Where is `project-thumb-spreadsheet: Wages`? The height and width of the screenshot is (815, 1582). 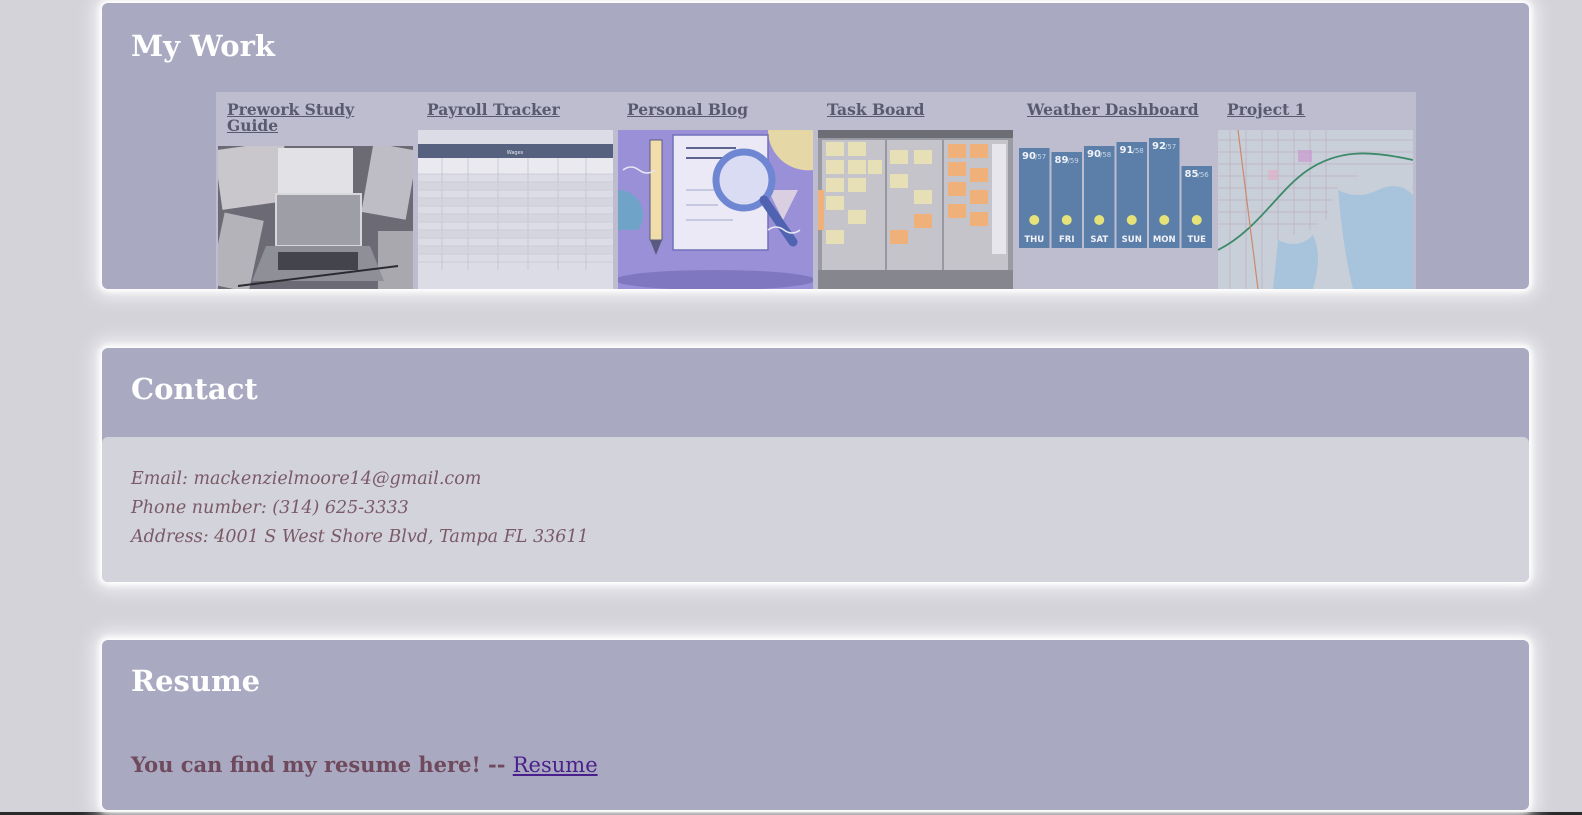
project-thumb-spreadsheet: Wages is located at coordinates (515, 209).